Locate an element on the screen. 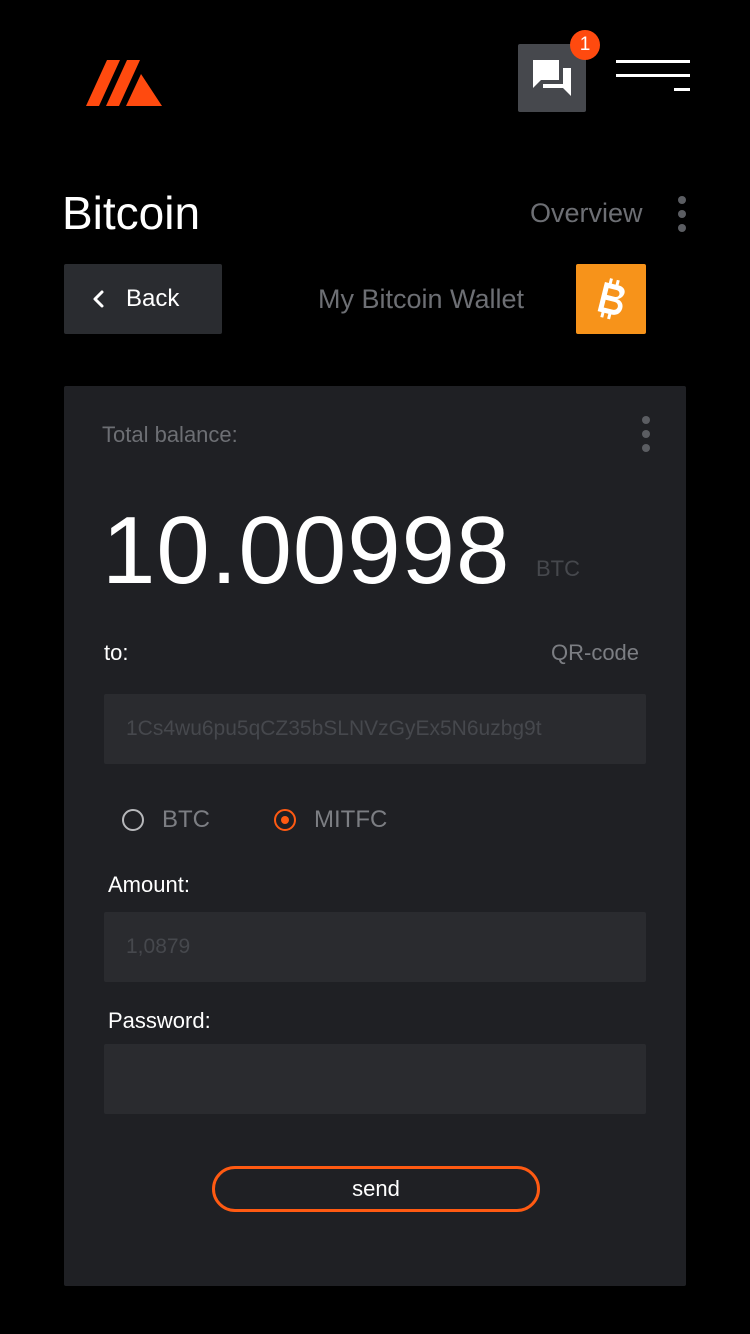 This screenshot has height=1334, width=750. card-more-options-icon is located at coordinates (646, 434).